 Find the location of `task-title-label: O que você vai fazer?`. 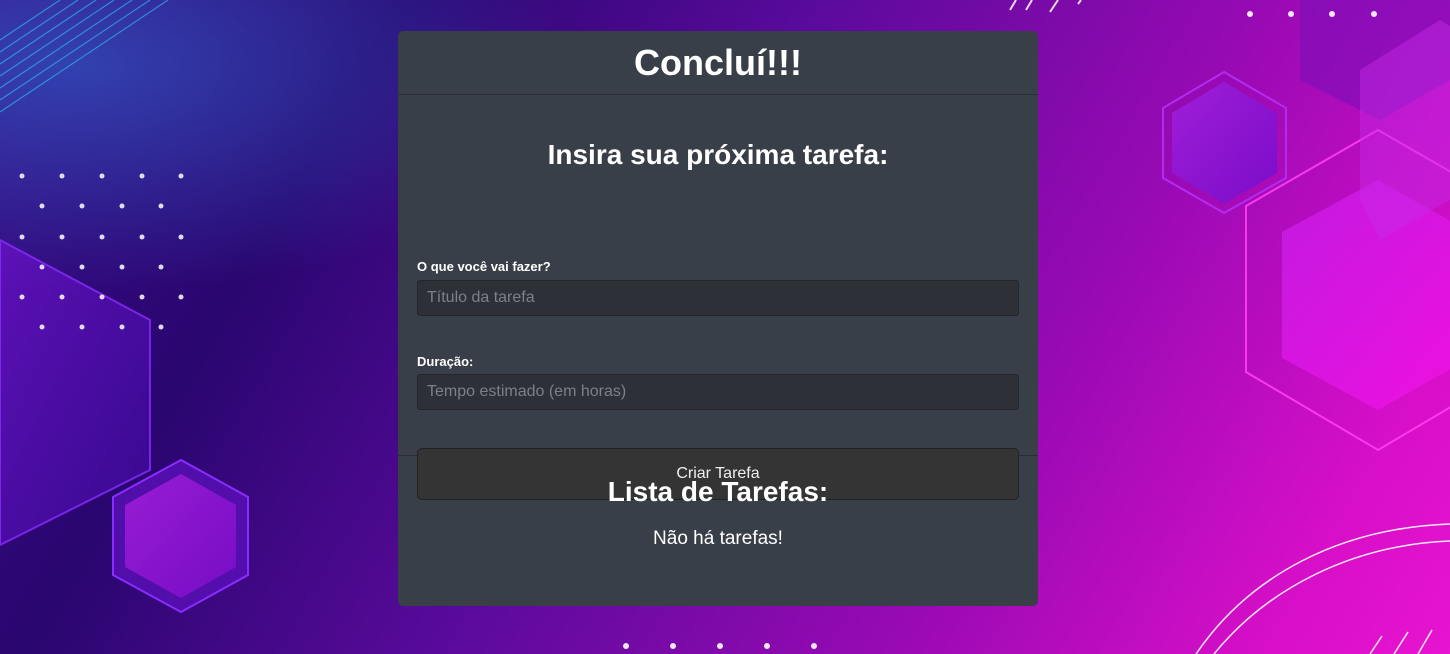

task-title-label: O que você vai fazer? is located at coordinates (484, 266).